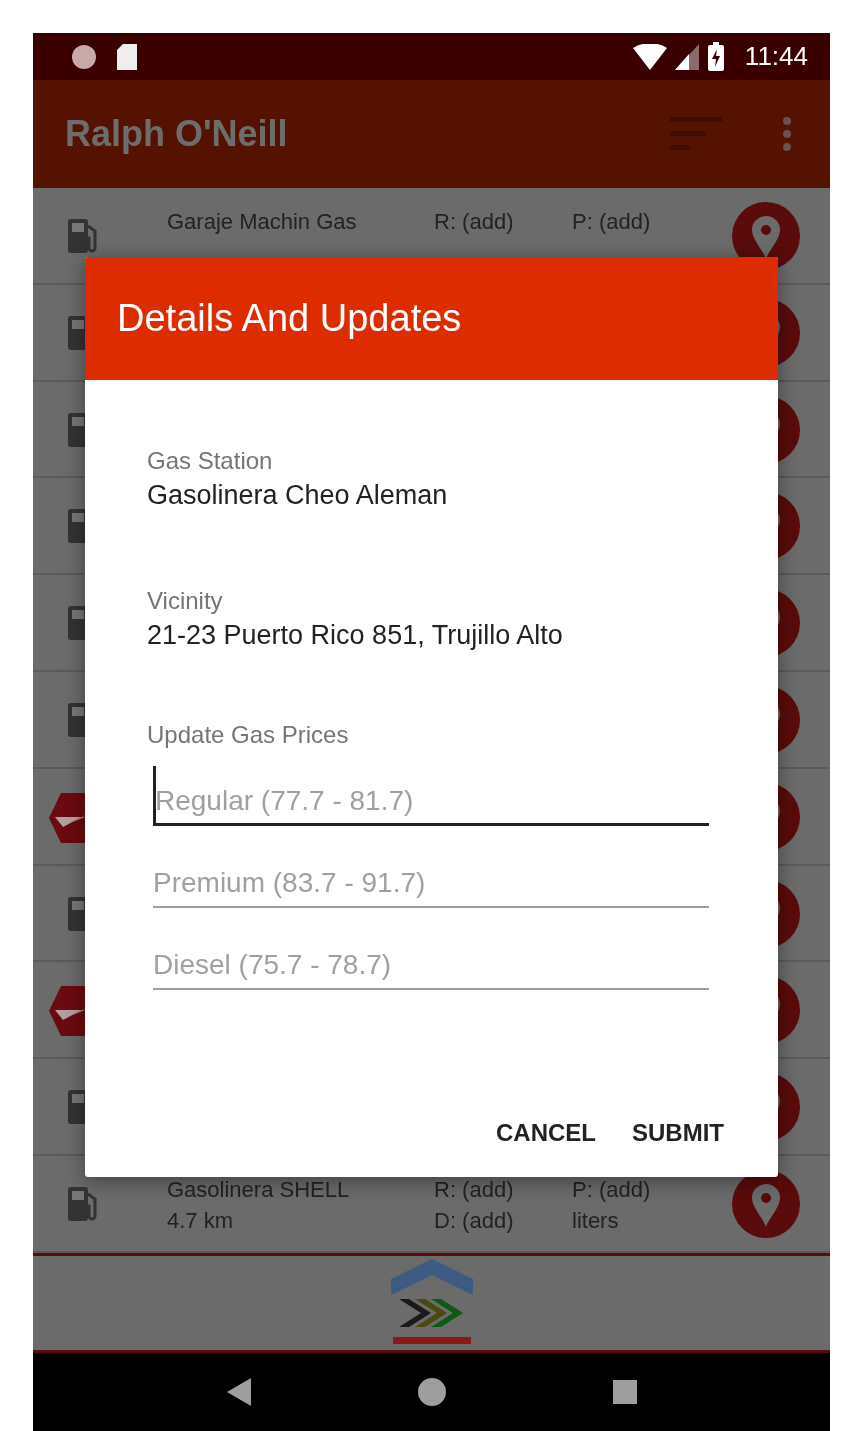  Describe the element at coordinates (678, 1133) in the screenshot. I see `dialog-button: SUBMIT` at that location.